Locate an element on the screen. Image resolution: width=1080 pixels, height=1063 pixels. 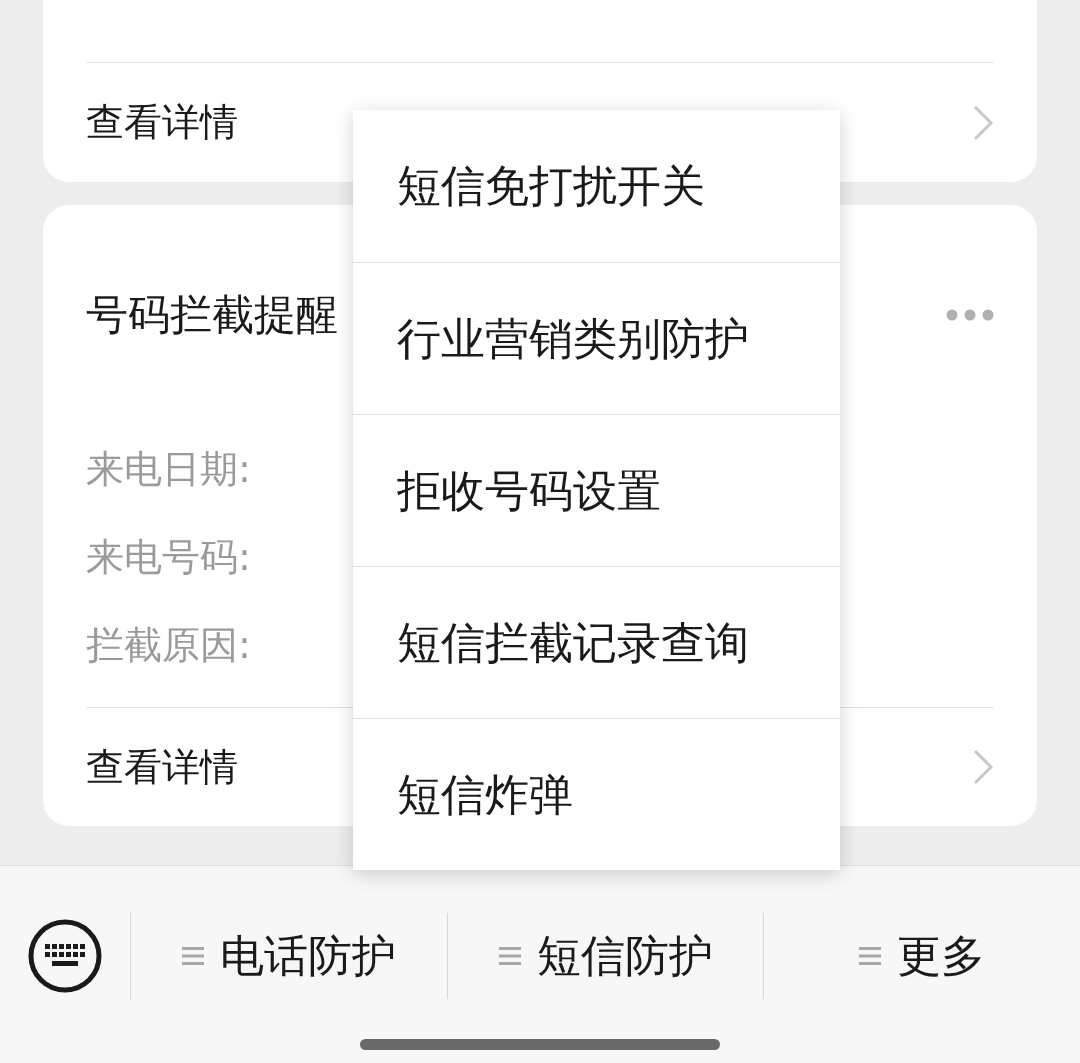
card-title: 号码拦截提醒 is located at coordinates (212, 314).